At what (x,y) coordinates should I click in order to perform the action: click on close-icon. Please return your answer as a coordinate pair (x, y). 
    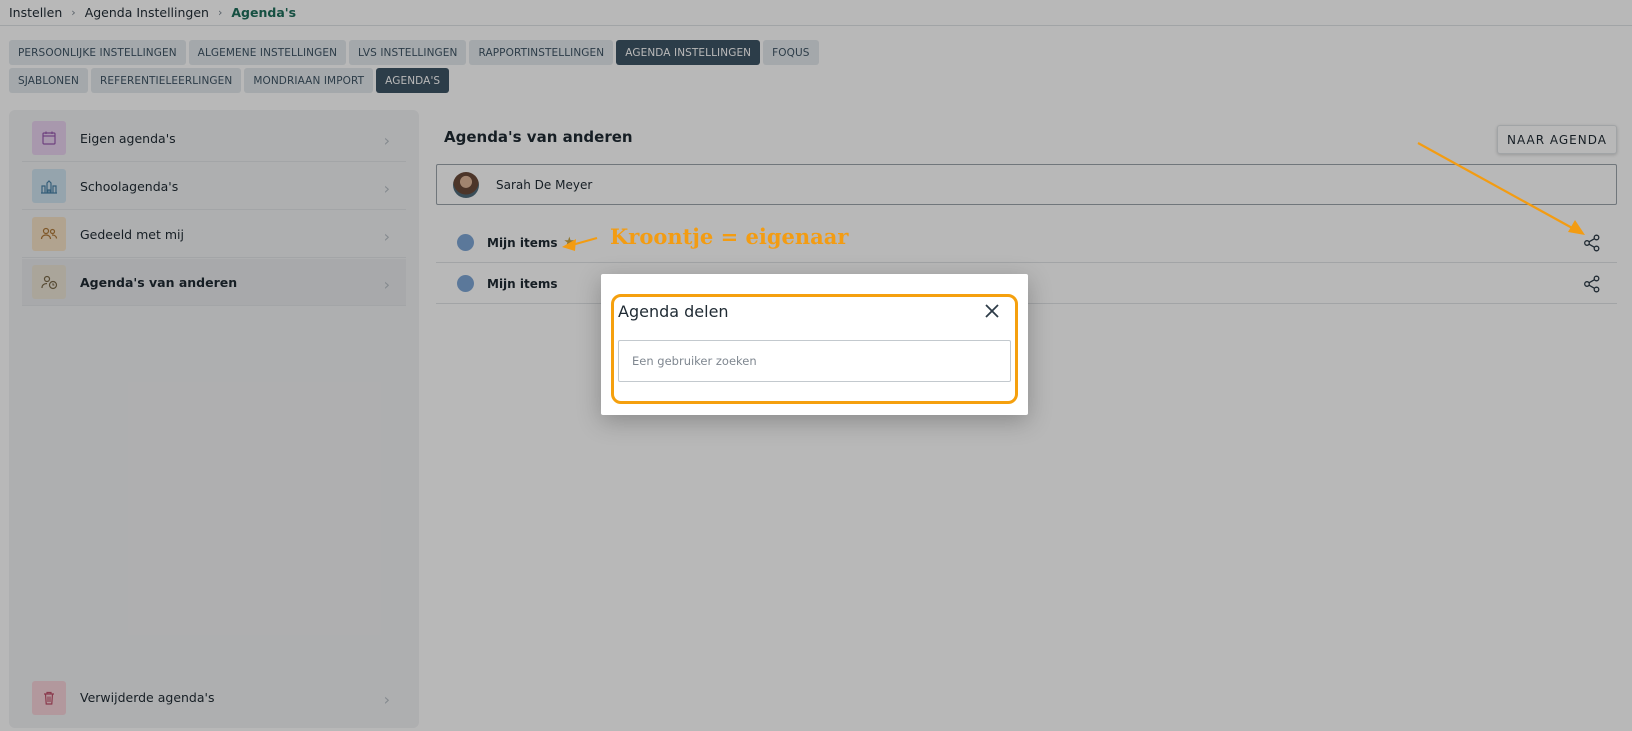
    Looking at the image, I should click on (992, 311).